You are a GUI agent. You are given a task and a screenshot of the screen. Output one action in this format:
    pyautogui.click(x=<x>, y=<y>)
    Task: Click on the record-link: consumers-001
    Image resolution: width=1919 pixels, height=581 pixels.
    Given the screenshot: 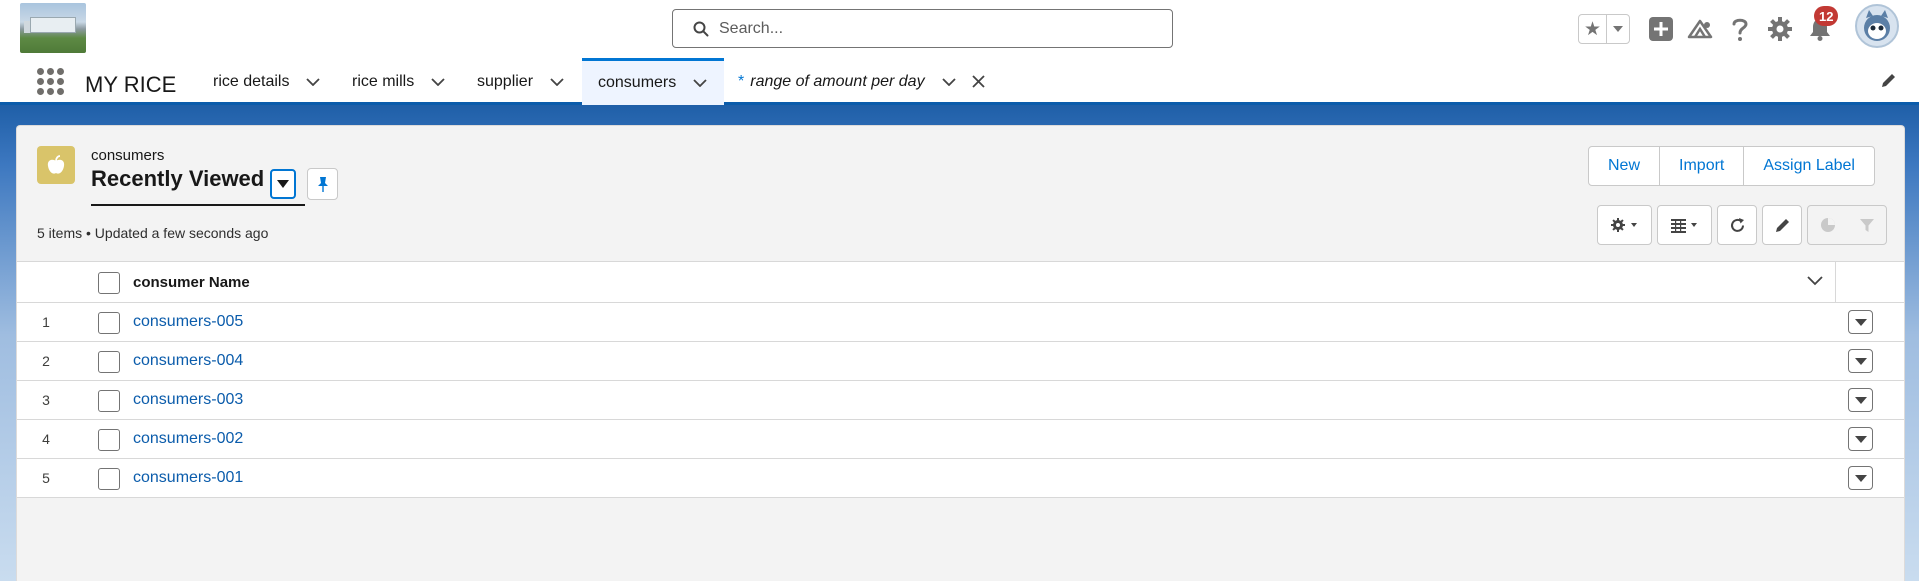 What is the action you would take?
    pyautogui.click(x=188, y=478)
    